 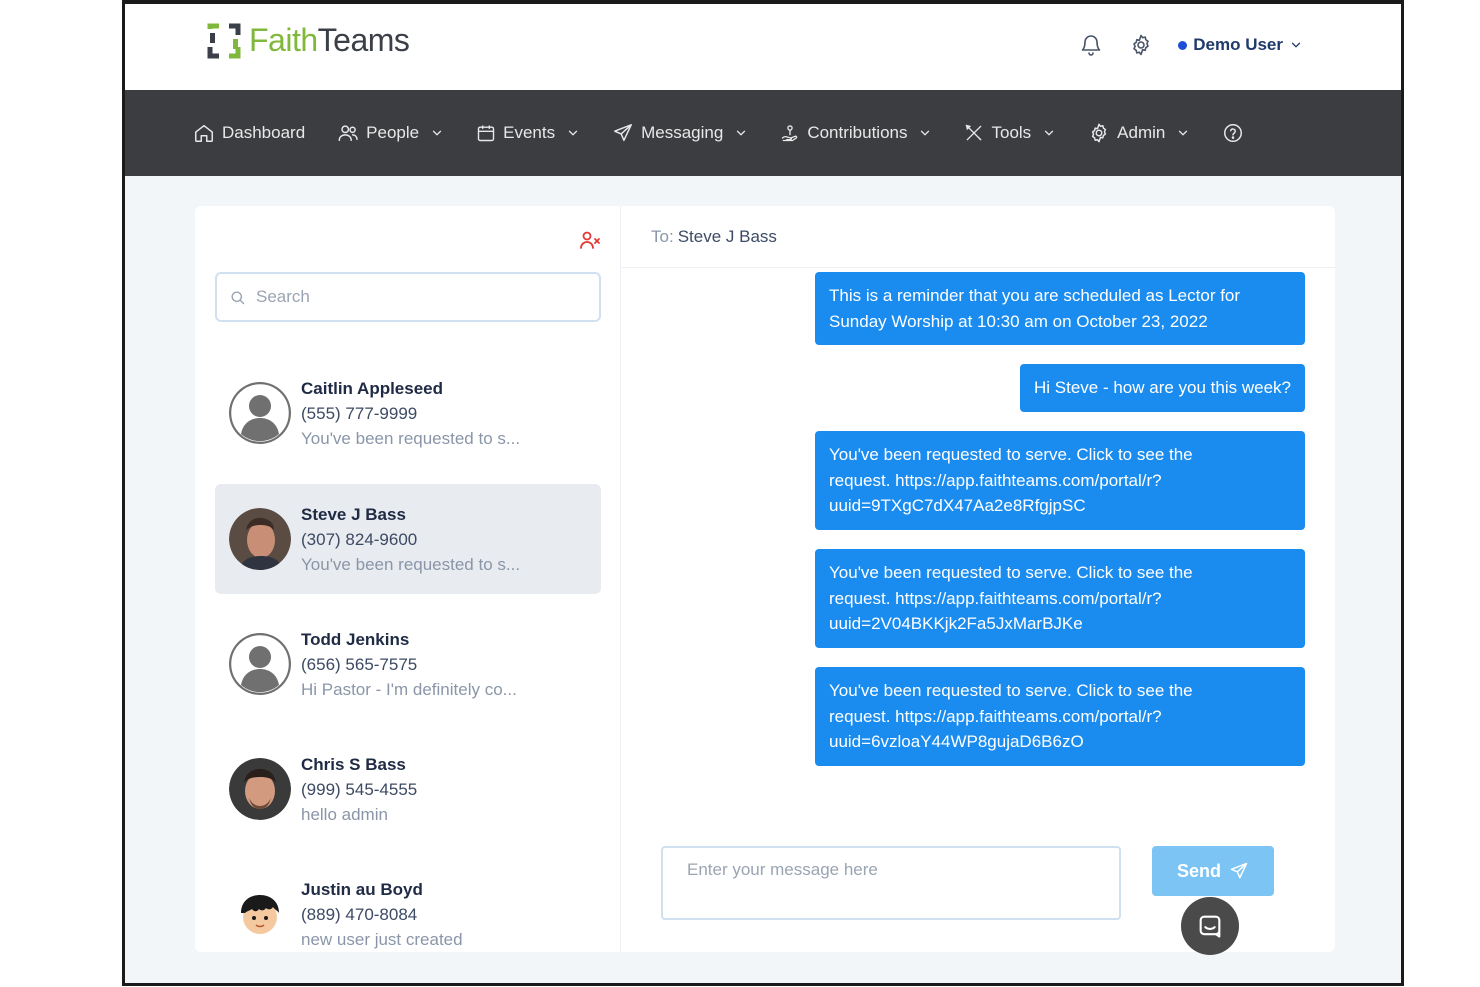 I want to click on chat-icon, so click(x=1210, y=926).